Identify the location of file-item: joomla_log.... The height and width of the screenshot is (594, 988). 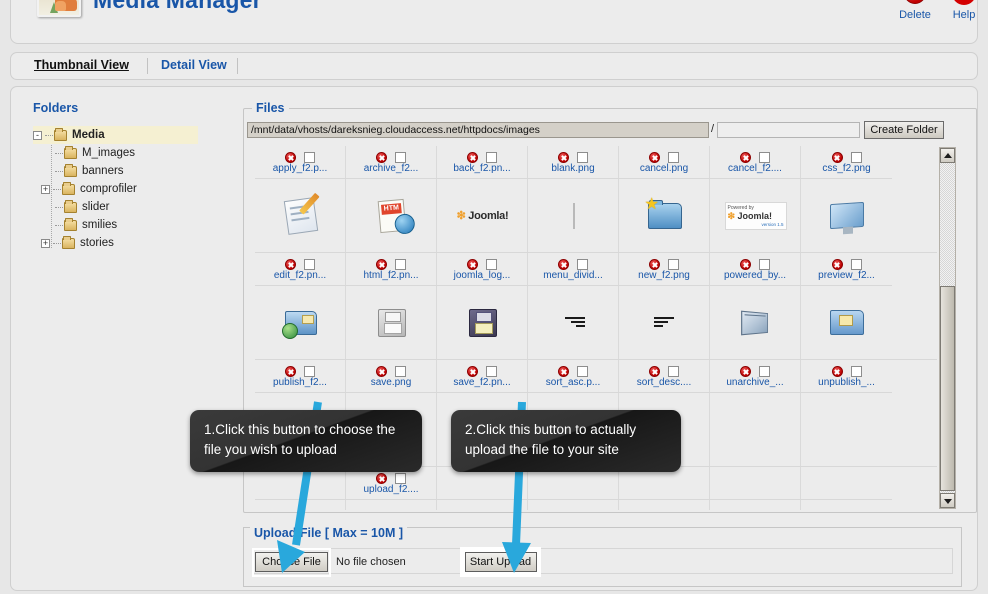
(482, 306).